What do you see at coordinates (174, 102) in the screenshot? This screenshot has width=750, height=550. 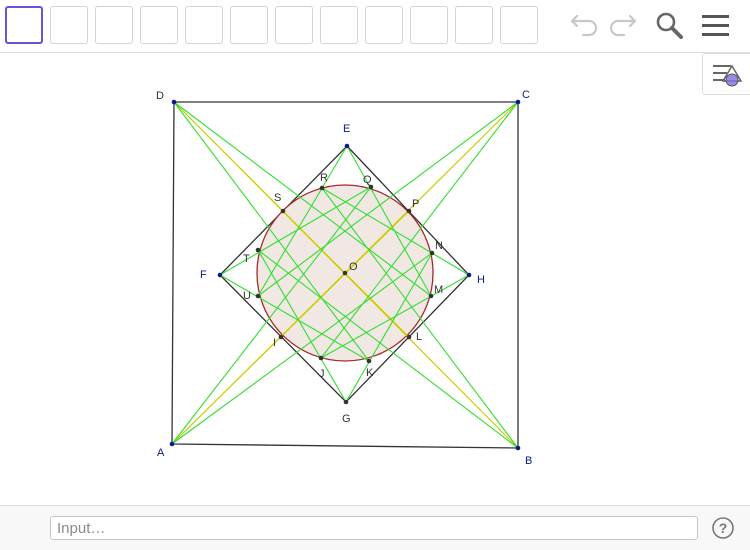 I see `point-d` at bounding box center [174, 102].